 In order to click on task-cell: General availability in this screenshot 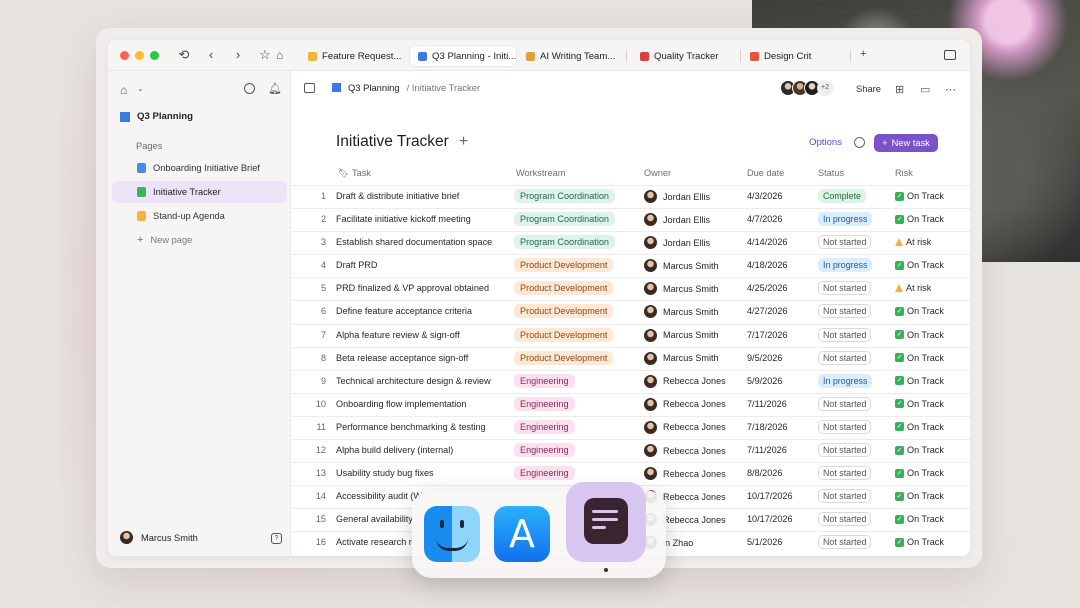, I will do `click(374, 519)`.